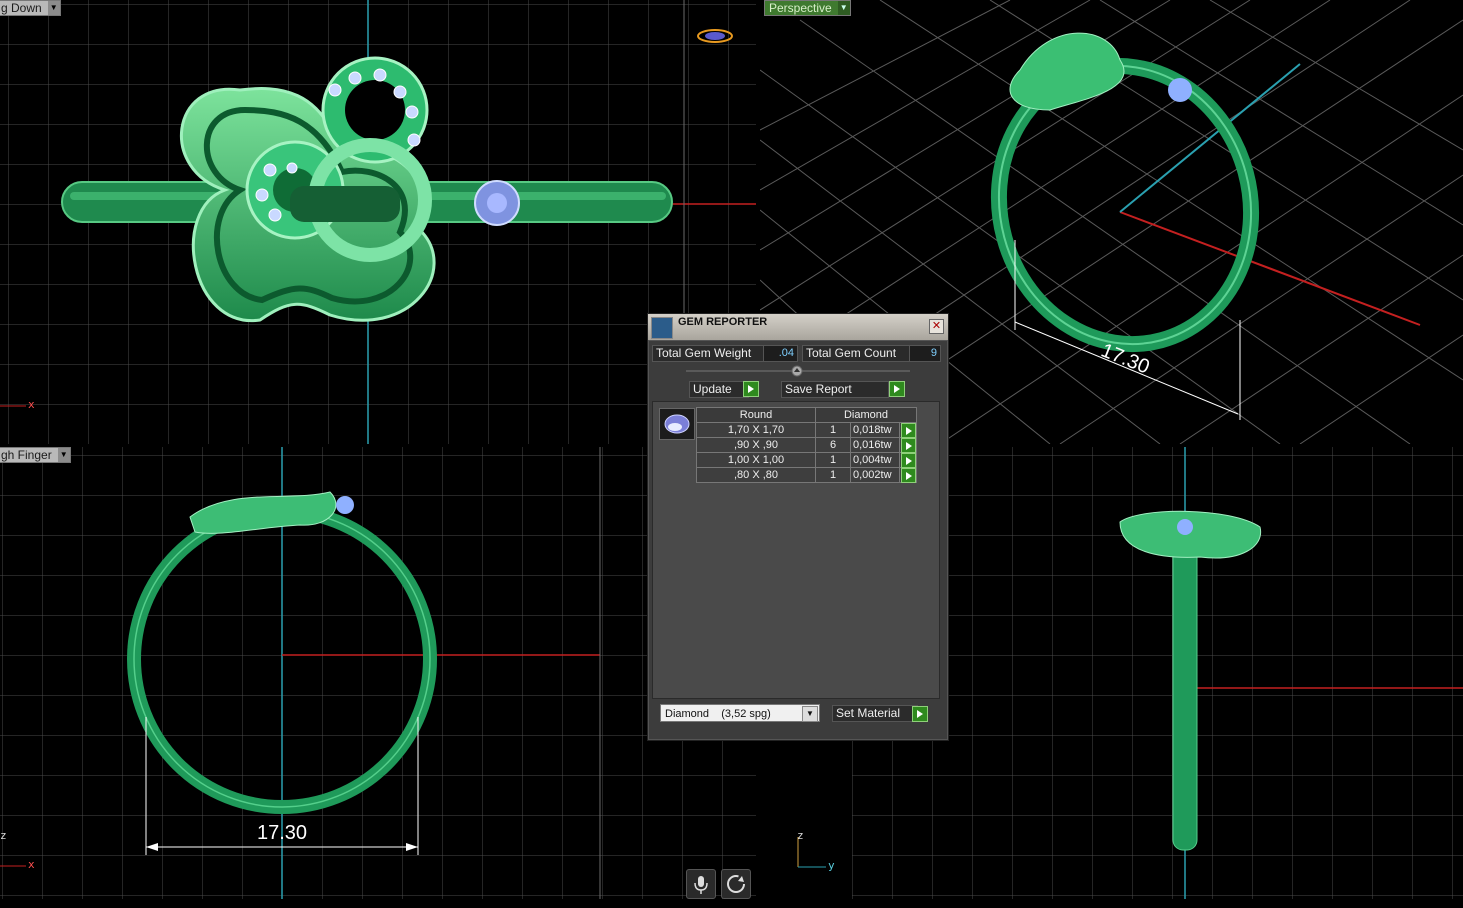 The image size is (1463, 908). I want to click on update-button: Update, so click(719, 389).